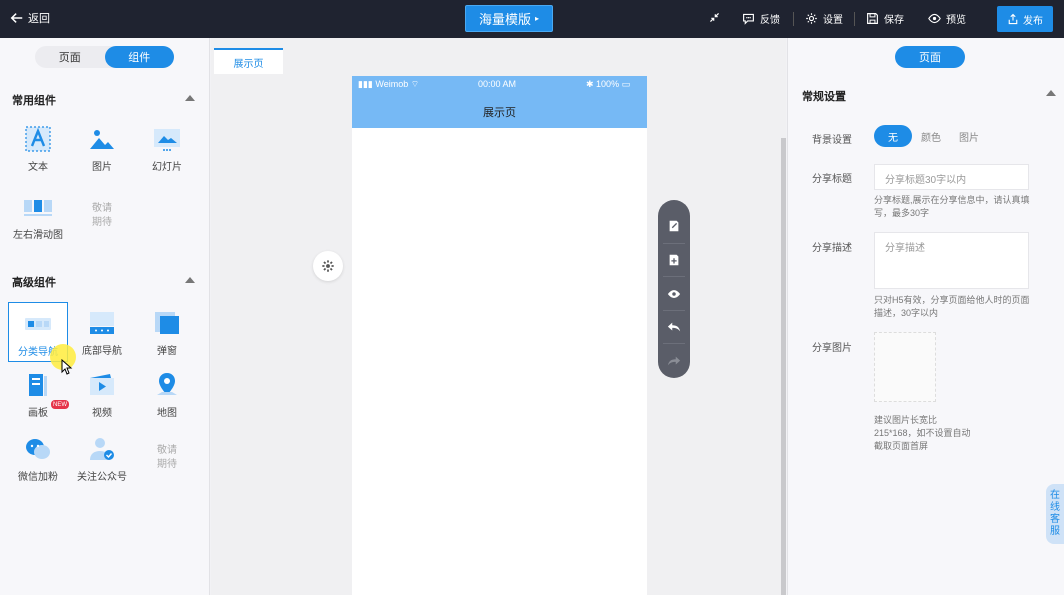  Describe the element at coordinates (102, 413) in the screenshot. I see `component-label: 视频` at that location.